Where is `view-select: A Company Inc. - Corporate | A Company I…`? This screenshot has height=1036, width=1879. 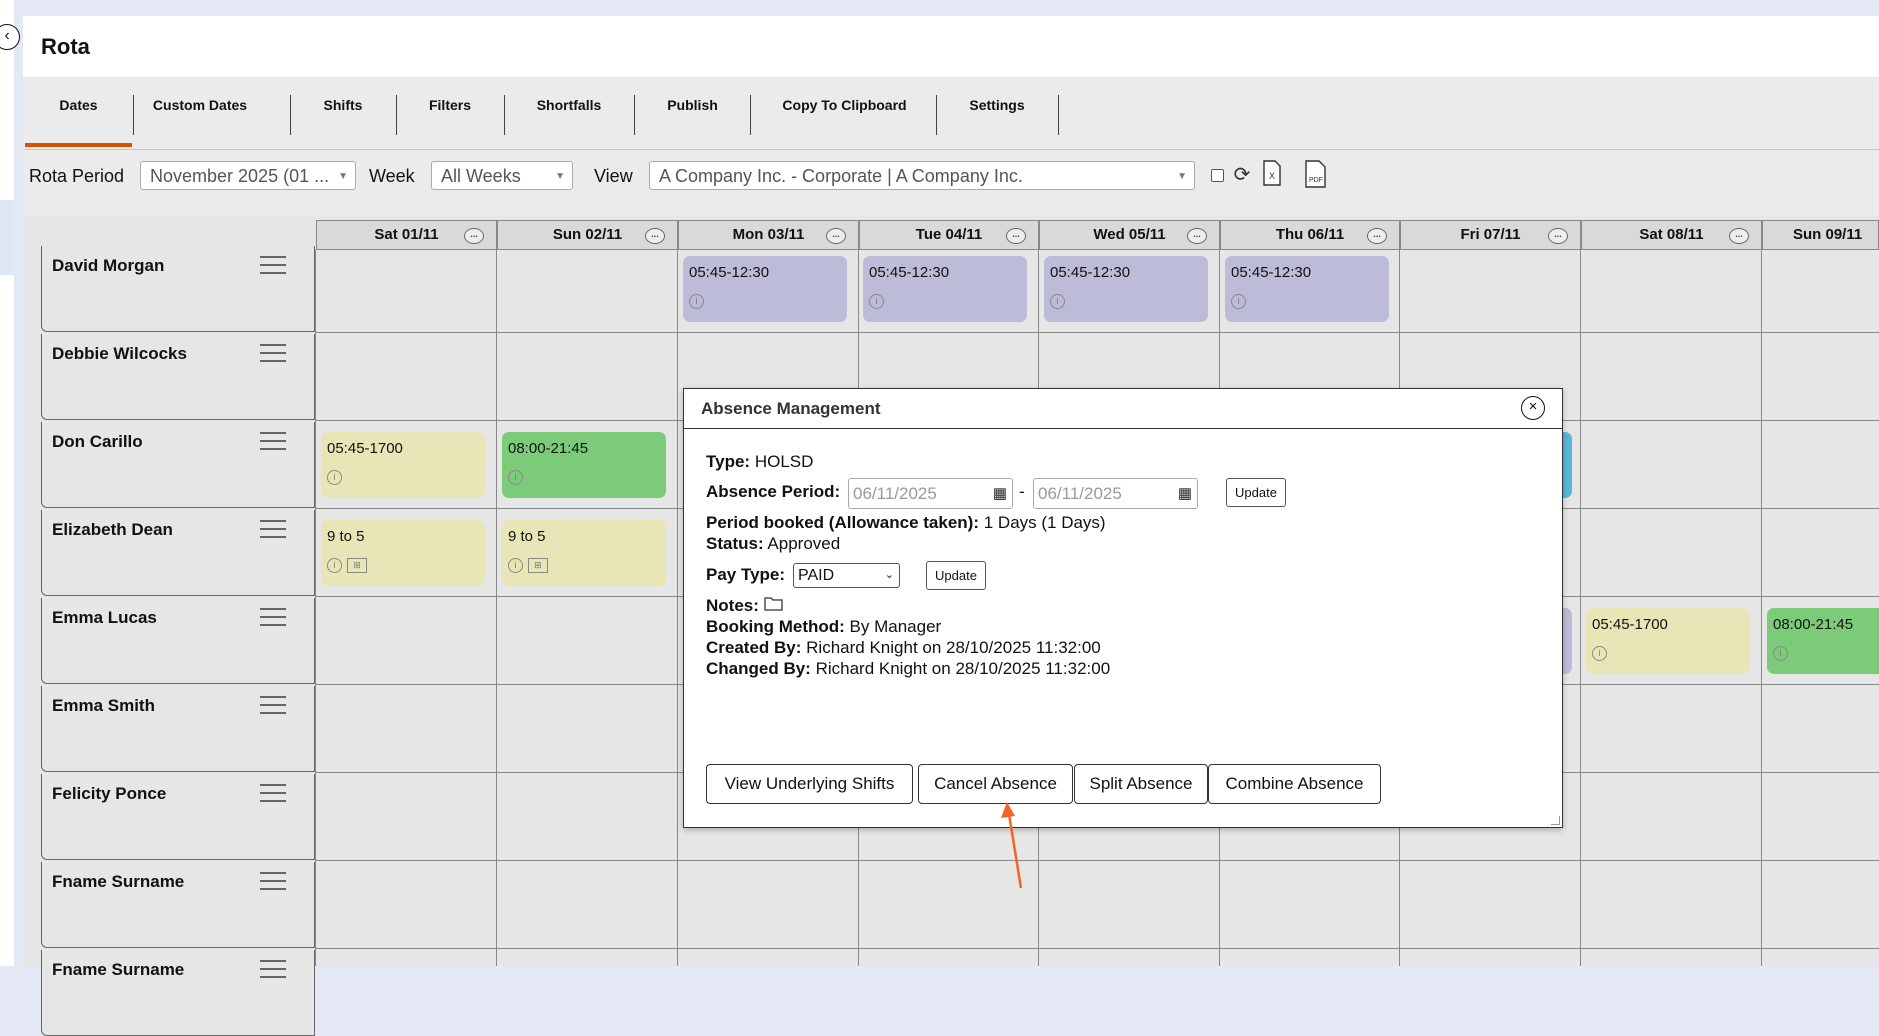 view-select: A Company Inc. - Corporate | A Company I… is located at coordinates (922, 175).